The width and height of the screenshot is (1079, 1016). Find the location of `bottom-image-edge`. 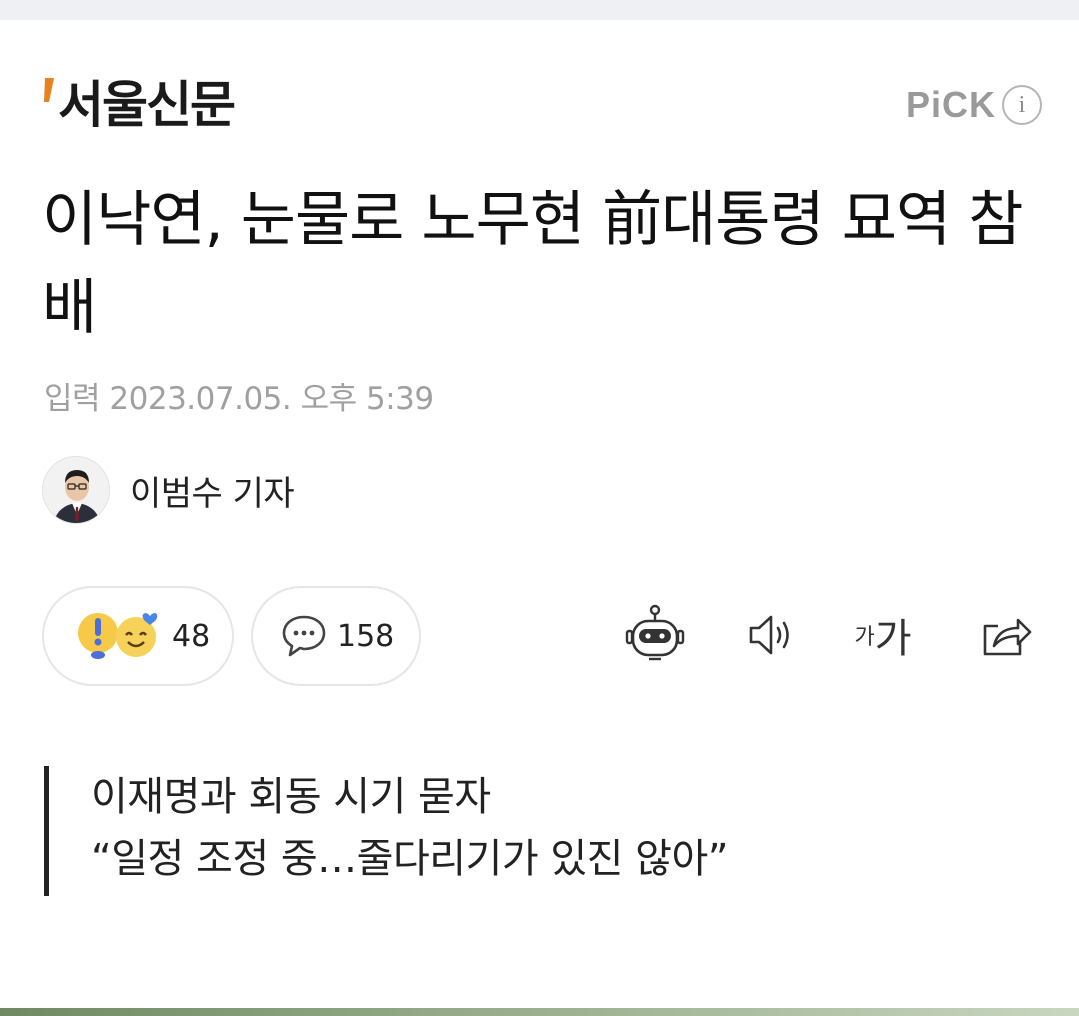

bottom-image-edge is located at coordinates (539, 1012).